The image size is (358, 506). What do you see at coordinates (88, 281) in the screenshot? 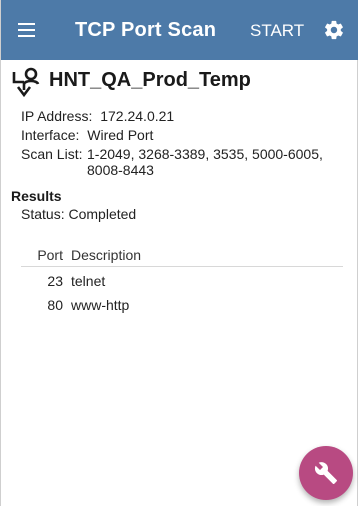
I see `description-cell: telnet` at bounding box center [88, 281].